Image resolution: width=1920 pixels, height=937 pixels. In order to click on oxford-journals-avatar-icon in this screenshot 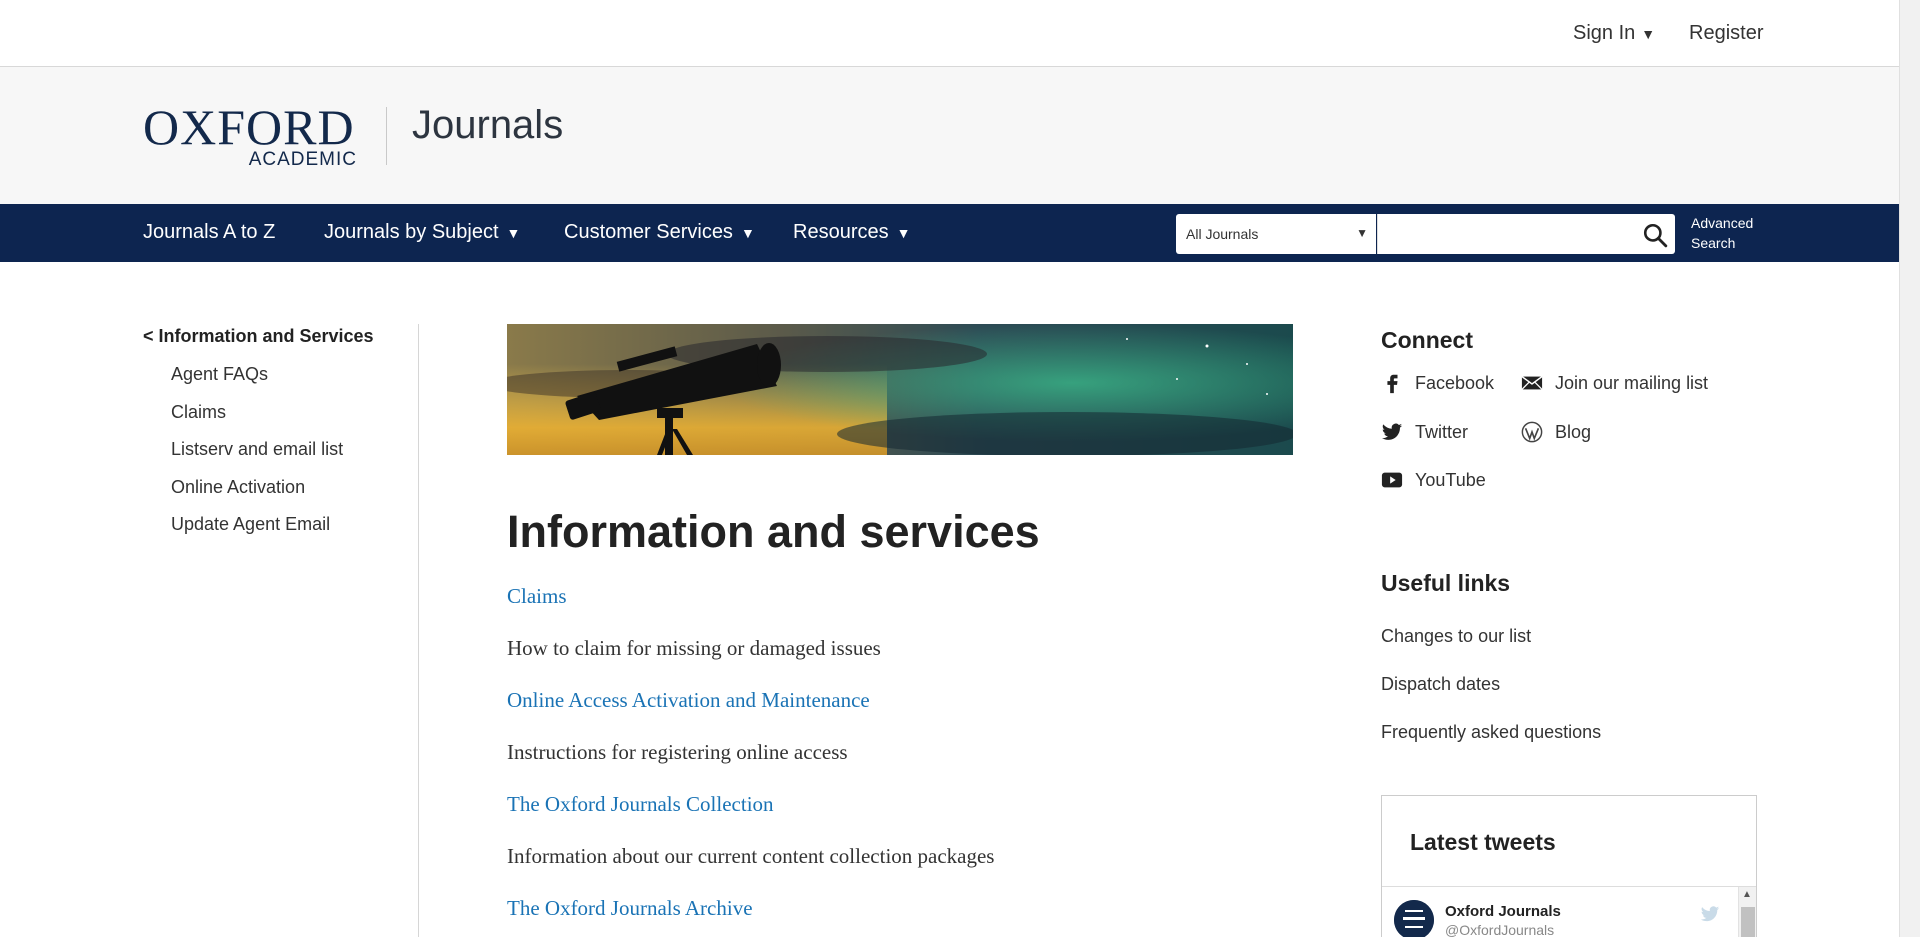, I will do `click(1414, 918)`.